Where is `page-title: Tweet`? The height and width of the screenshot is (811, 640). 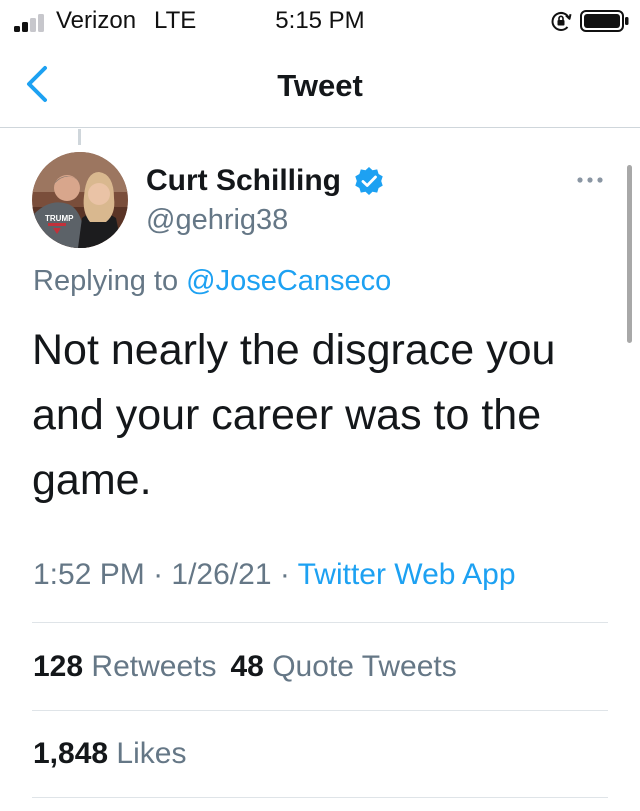
page-title: Tweet is located at coordinates (320, 85).